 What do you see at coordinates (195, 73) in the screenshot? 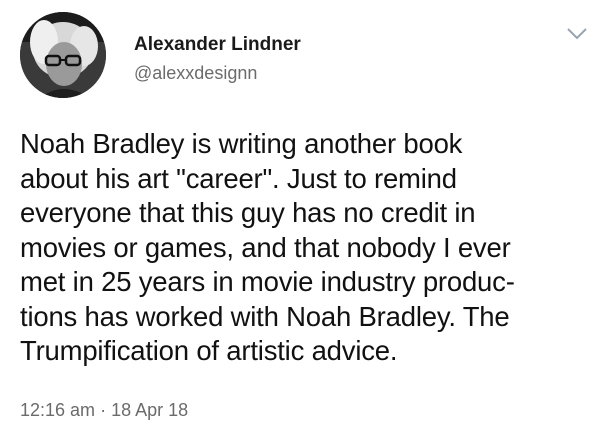
I see `user-handle: @alexxdesignn` at bounding box center [195, 73].